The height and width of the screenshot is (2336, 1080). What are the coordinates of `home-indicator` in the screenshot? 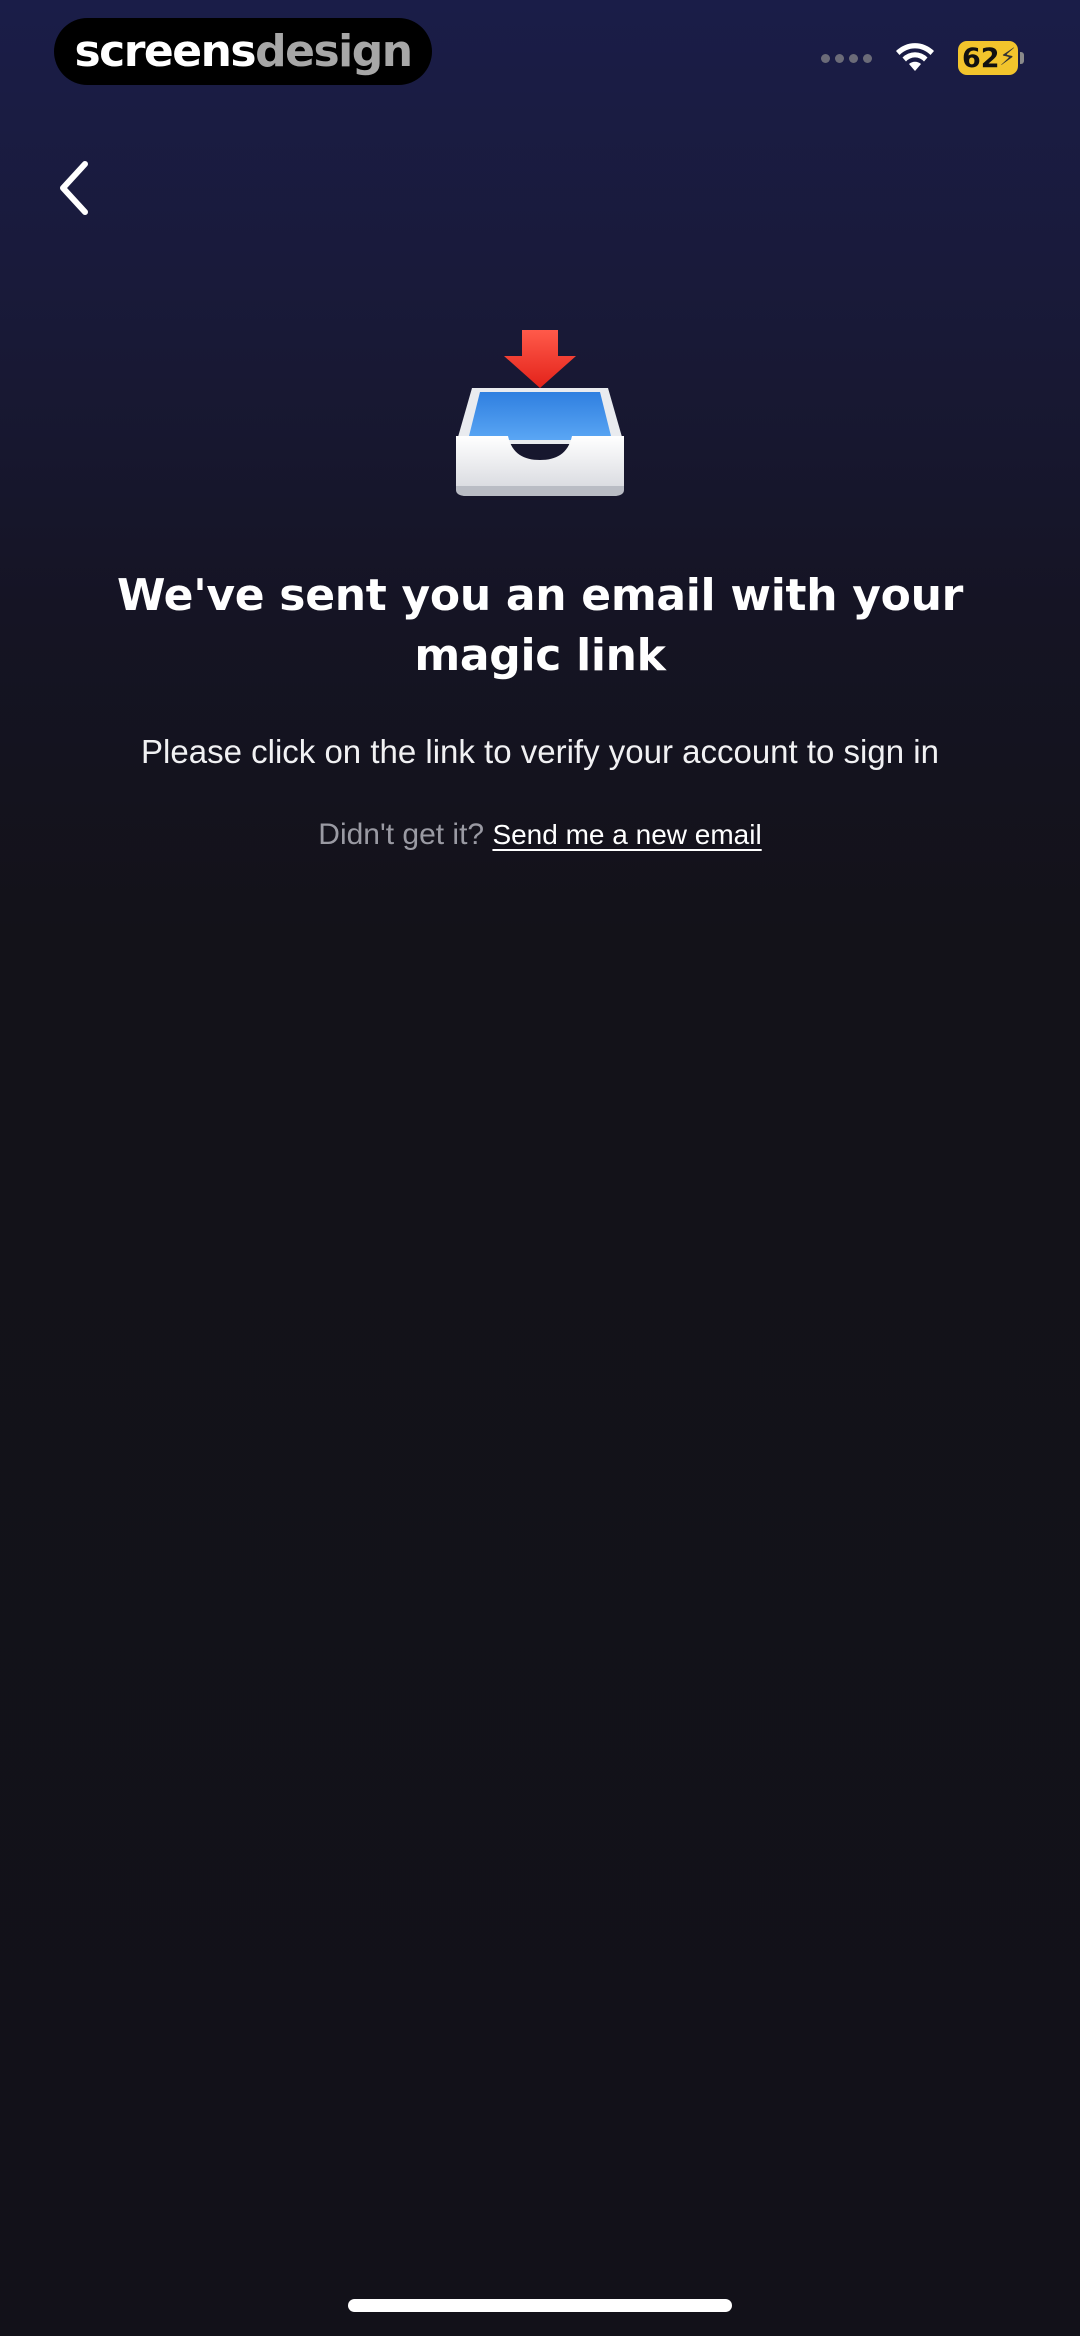 It's located at (540, 2305).